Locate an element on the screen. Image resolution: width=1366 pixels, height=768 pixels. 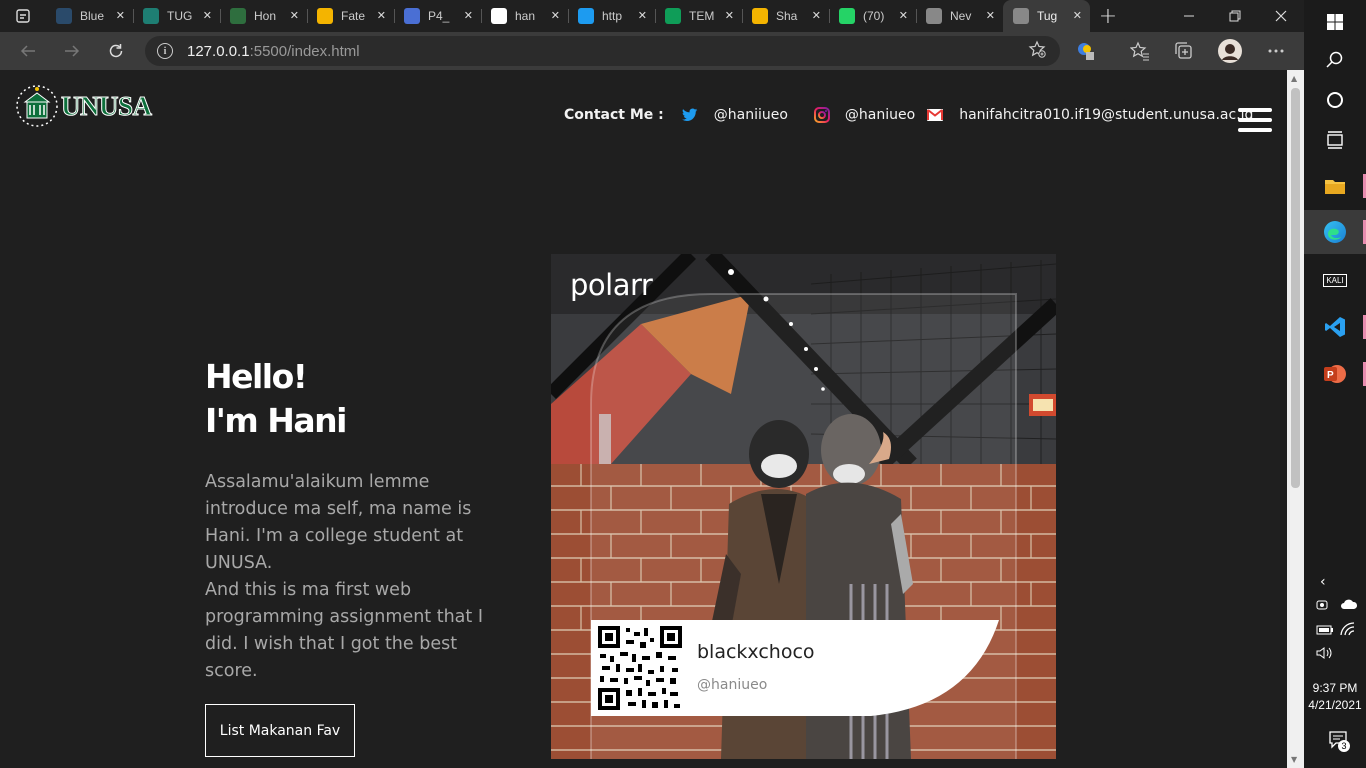
settings-more-icon is located at coordinates (1276, 51).